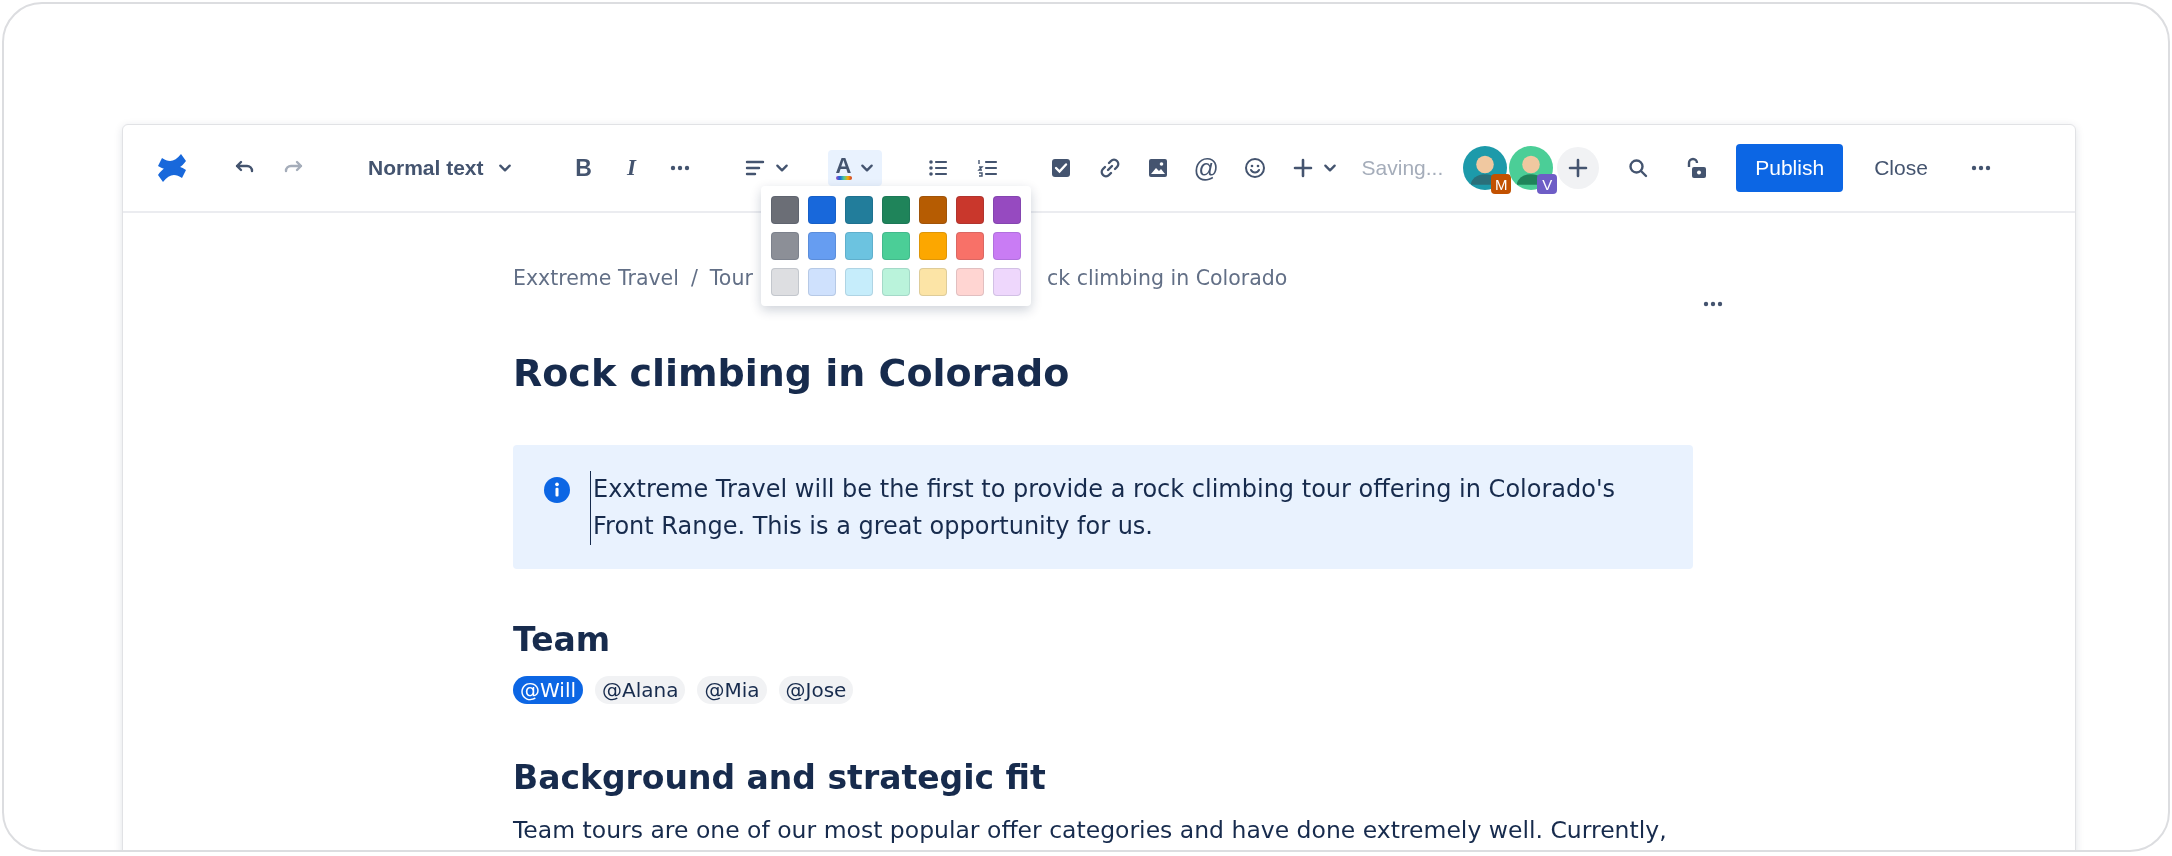 Image resolution: width=2172 pixels, height=856 pixels. Describe the element at coordinates (792, 373) in the screenshot. I see `page-title: Rock climbing in Colorado` at that location.